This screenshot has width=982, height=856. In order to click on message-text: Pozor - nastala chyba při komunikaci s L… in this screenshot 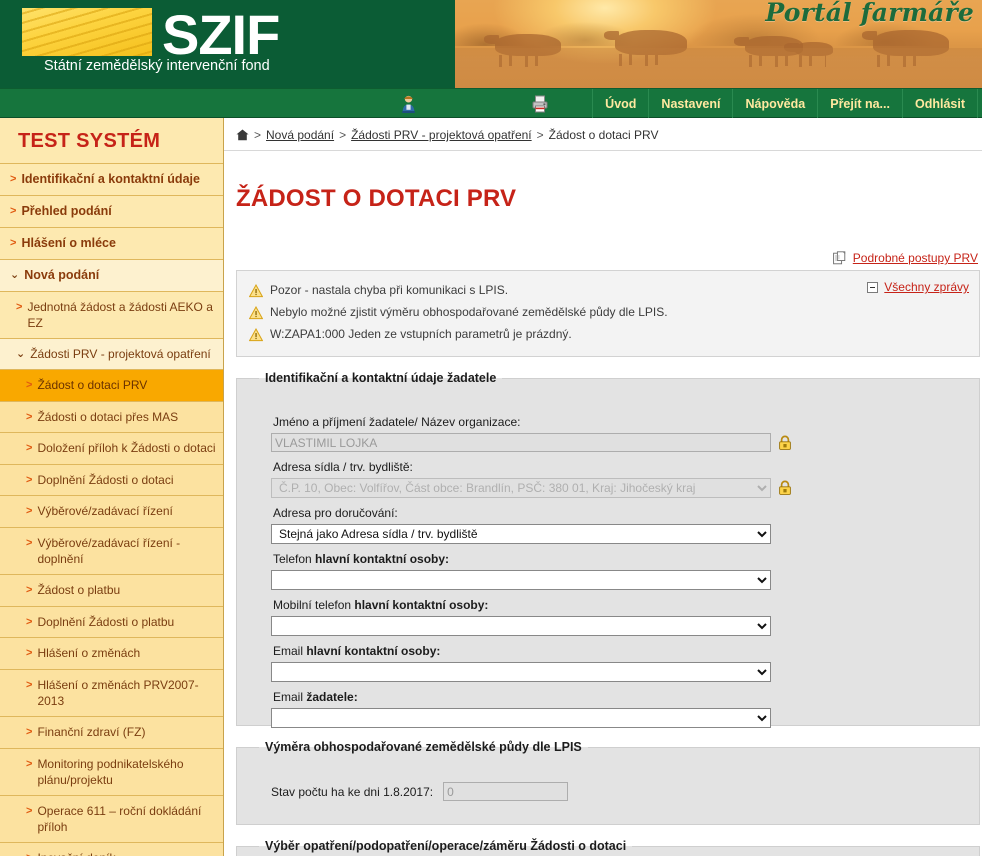, I will do `click(389, 290)`.